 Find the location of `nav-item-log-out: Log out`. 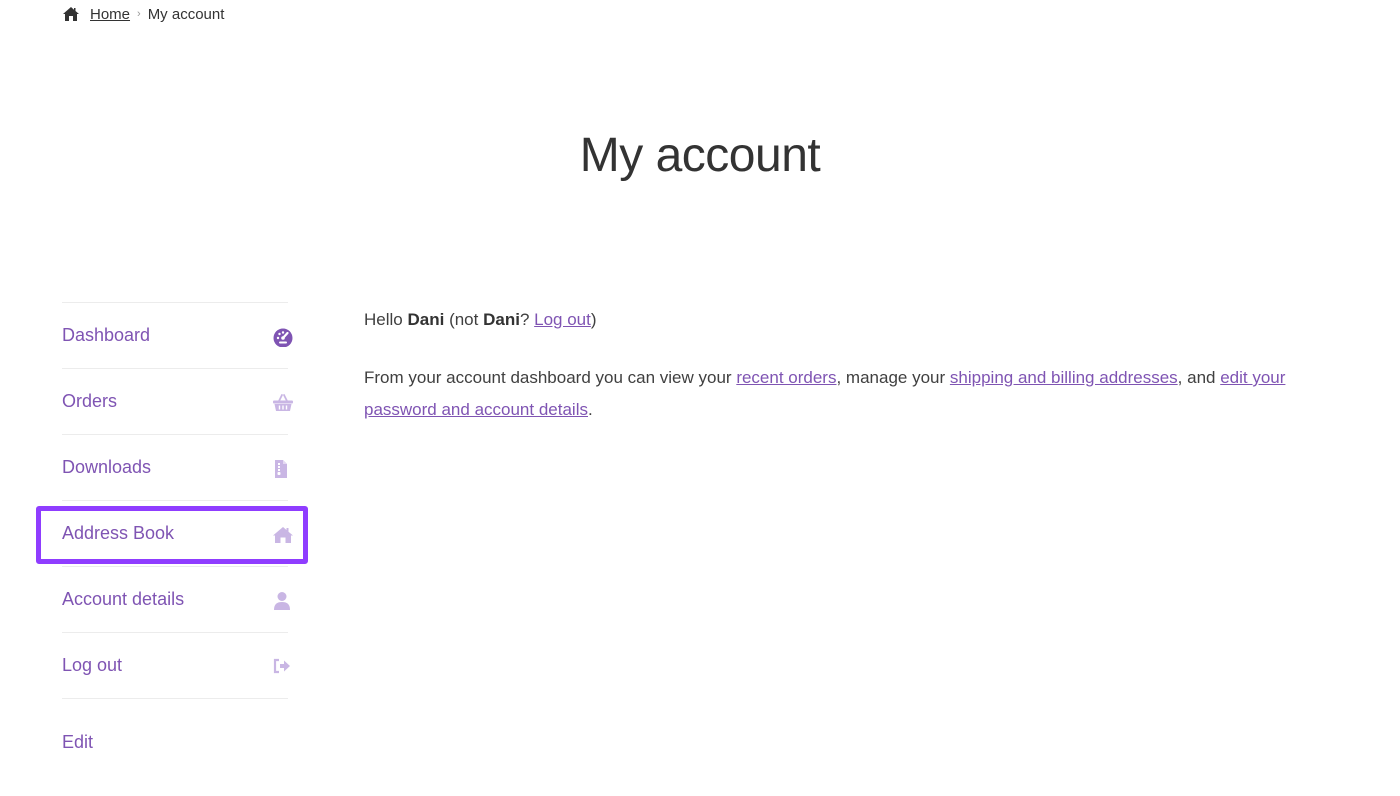

nav-item-log-out: Log out is located at coordinates (176, 666).